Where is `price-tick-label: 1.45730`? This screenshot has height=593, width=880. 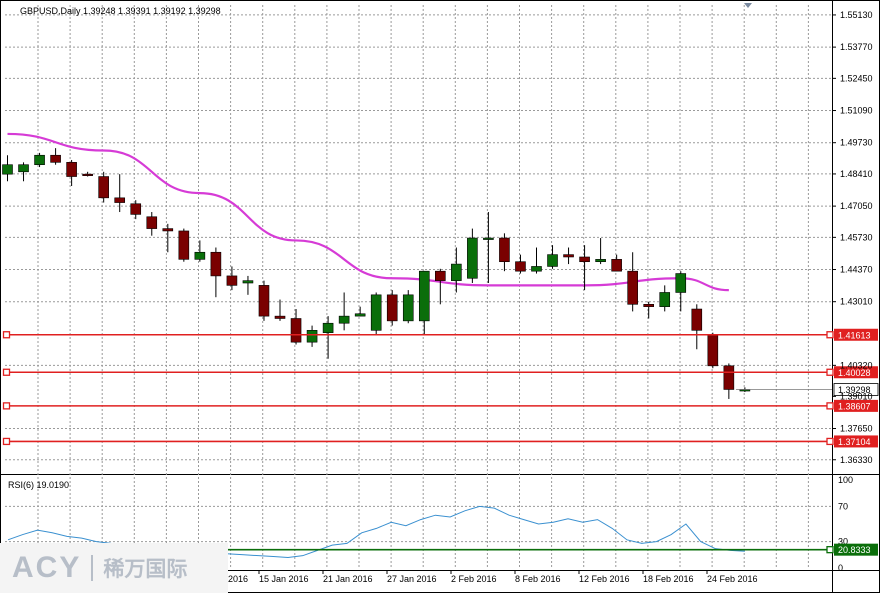 price-tick-label: 1.45730 is located at coordinates (856, 237).